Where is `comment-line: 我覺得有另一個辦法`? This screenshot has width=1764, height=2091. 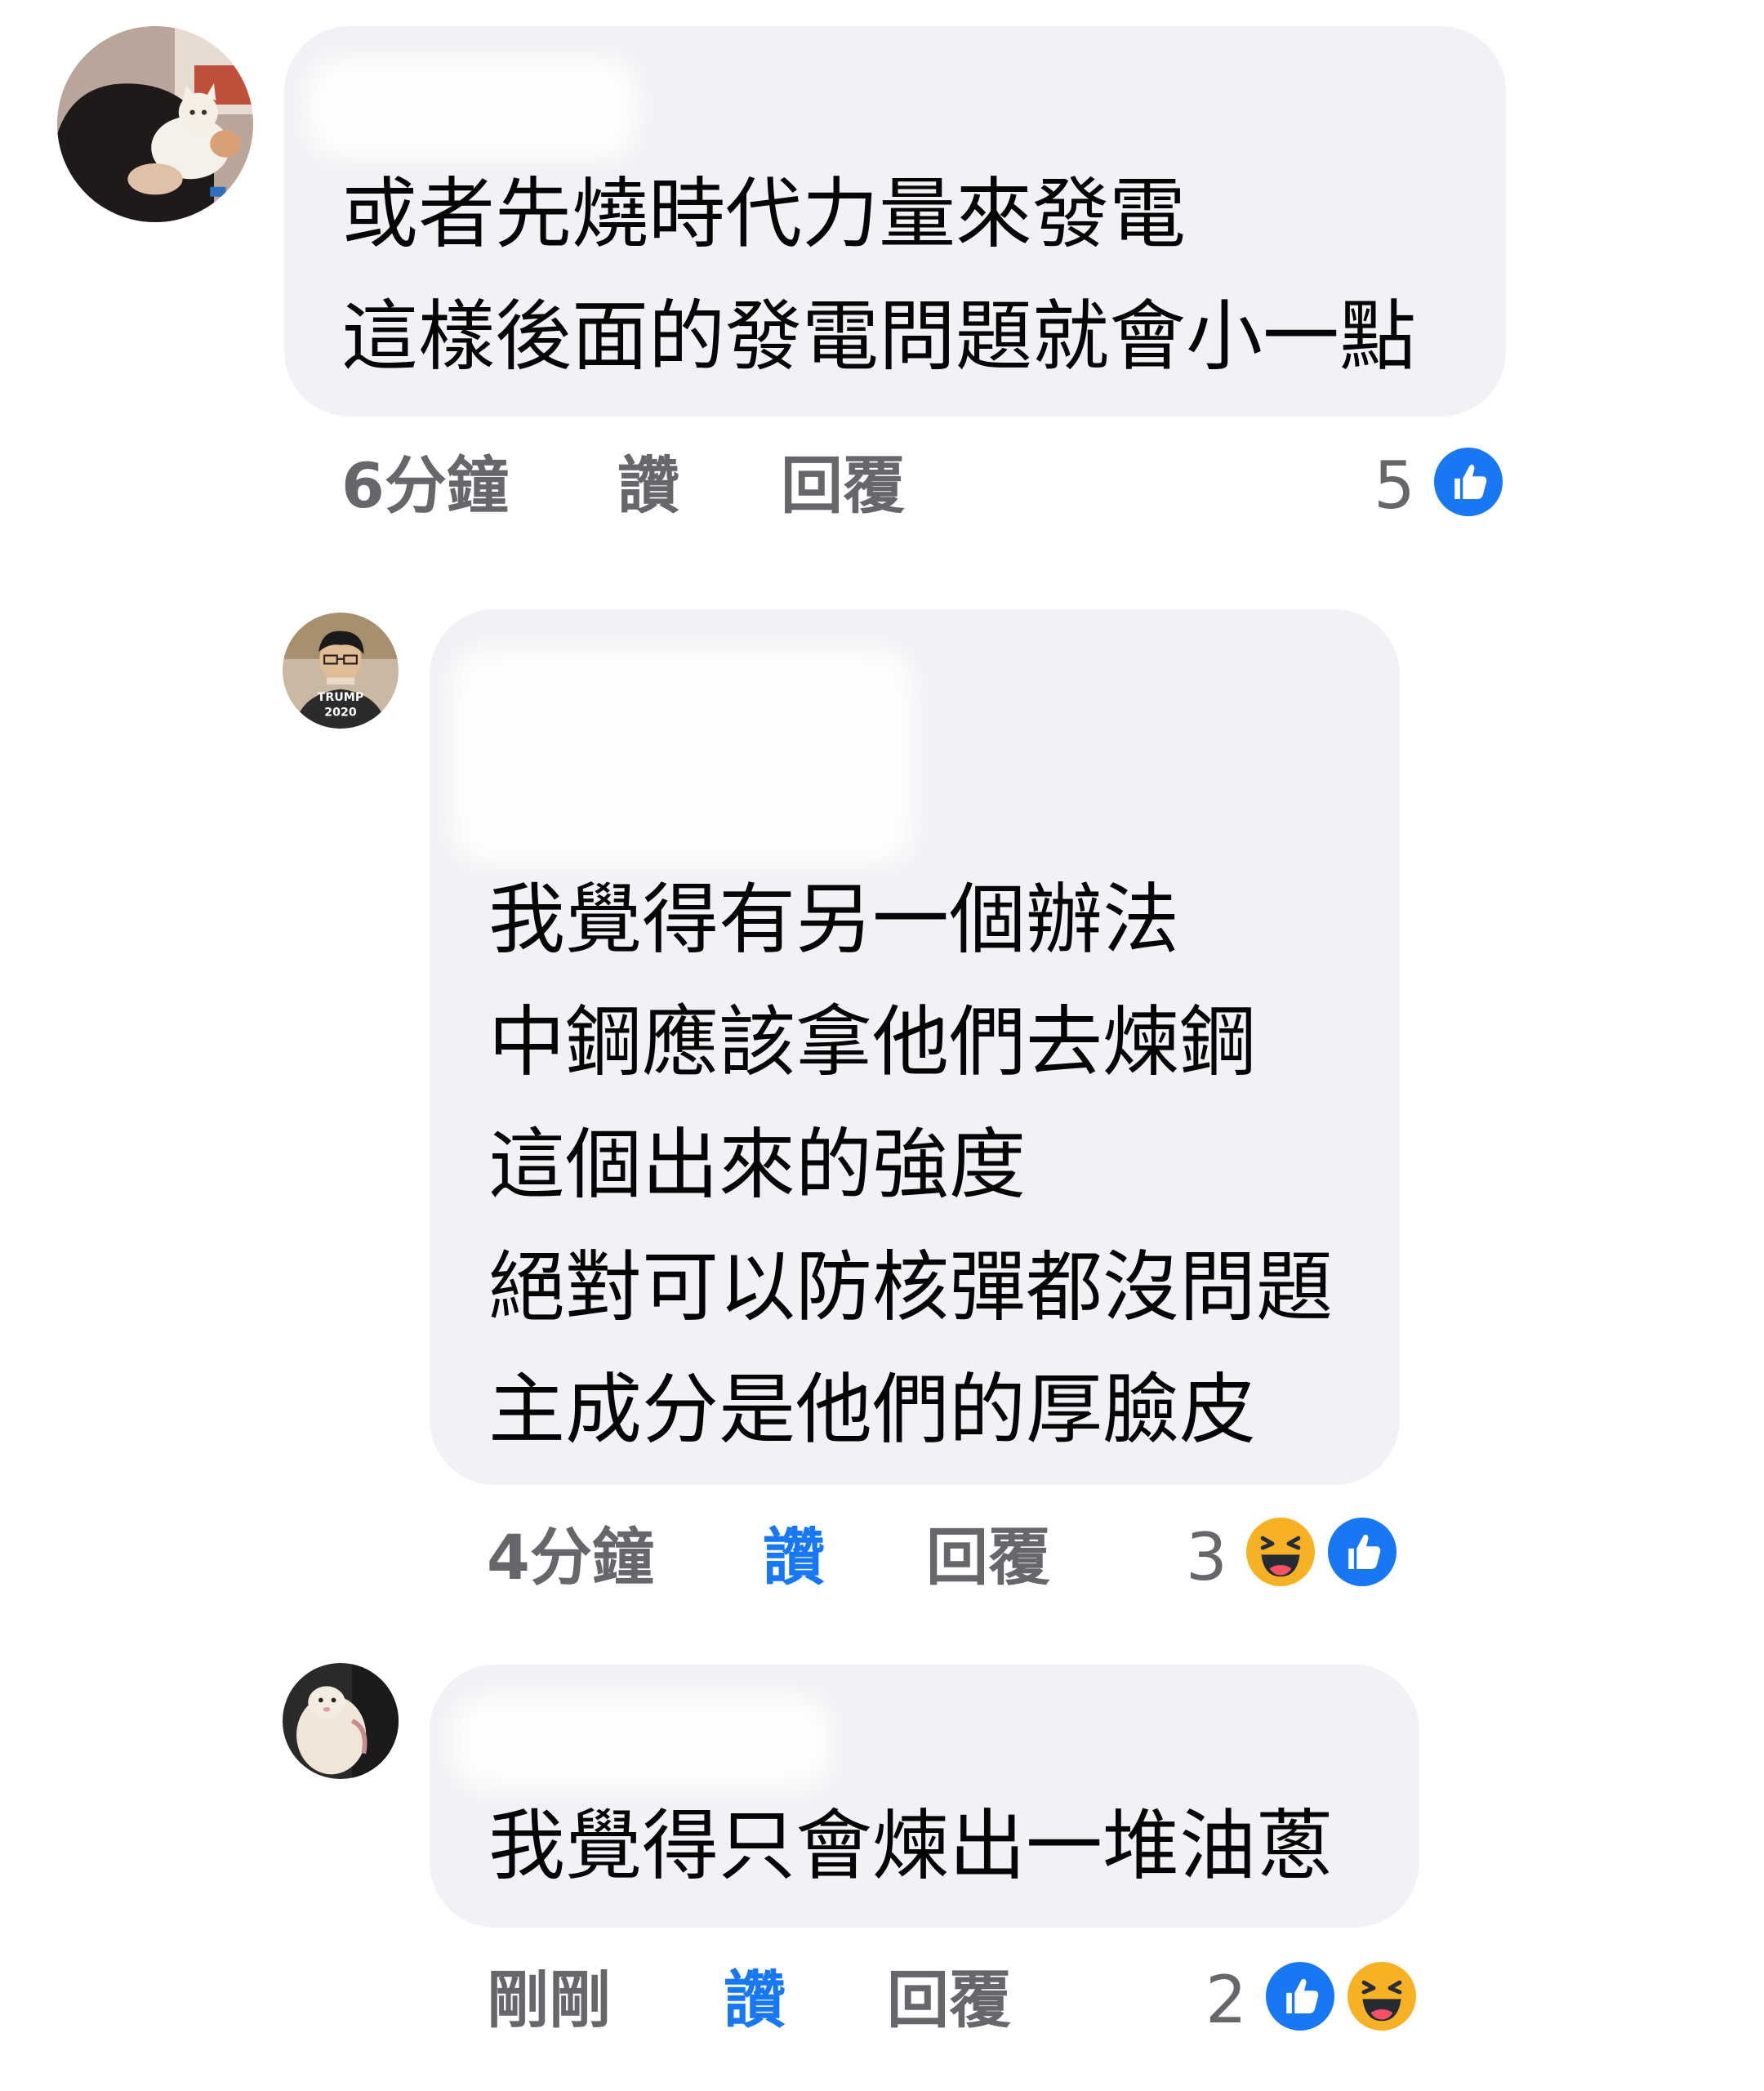
comment-line: 我覺得有另一個辦法 is located at coordinates (834, 920).